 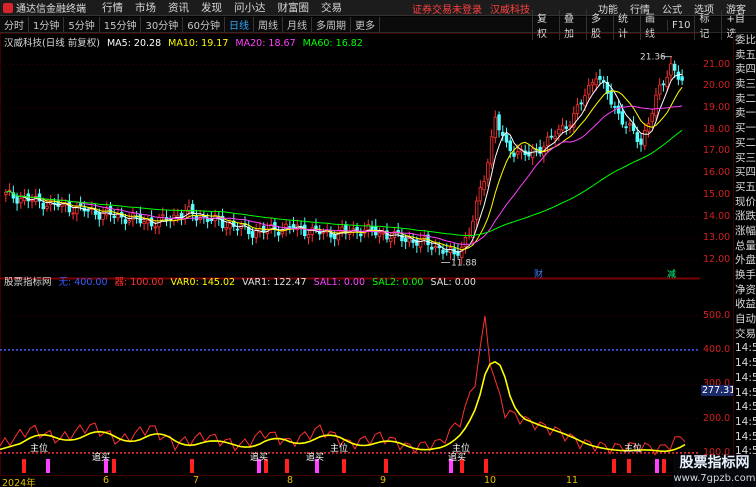 I want to click on axis-date-jul: 7, so click(x=196, y=480).